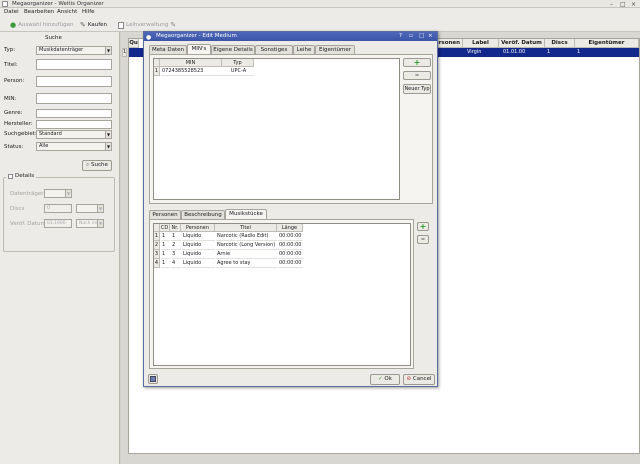  I want to click on row-label: Virgin, so click(474, 52).